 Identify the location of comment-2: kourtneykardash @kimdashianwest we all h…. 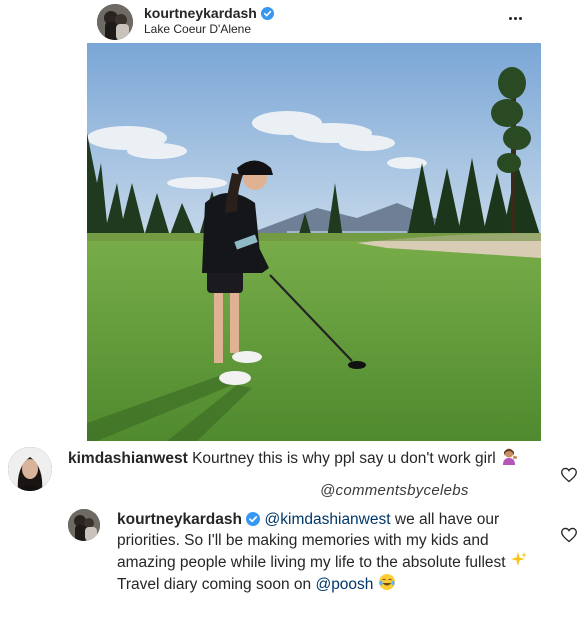
(327, 552).